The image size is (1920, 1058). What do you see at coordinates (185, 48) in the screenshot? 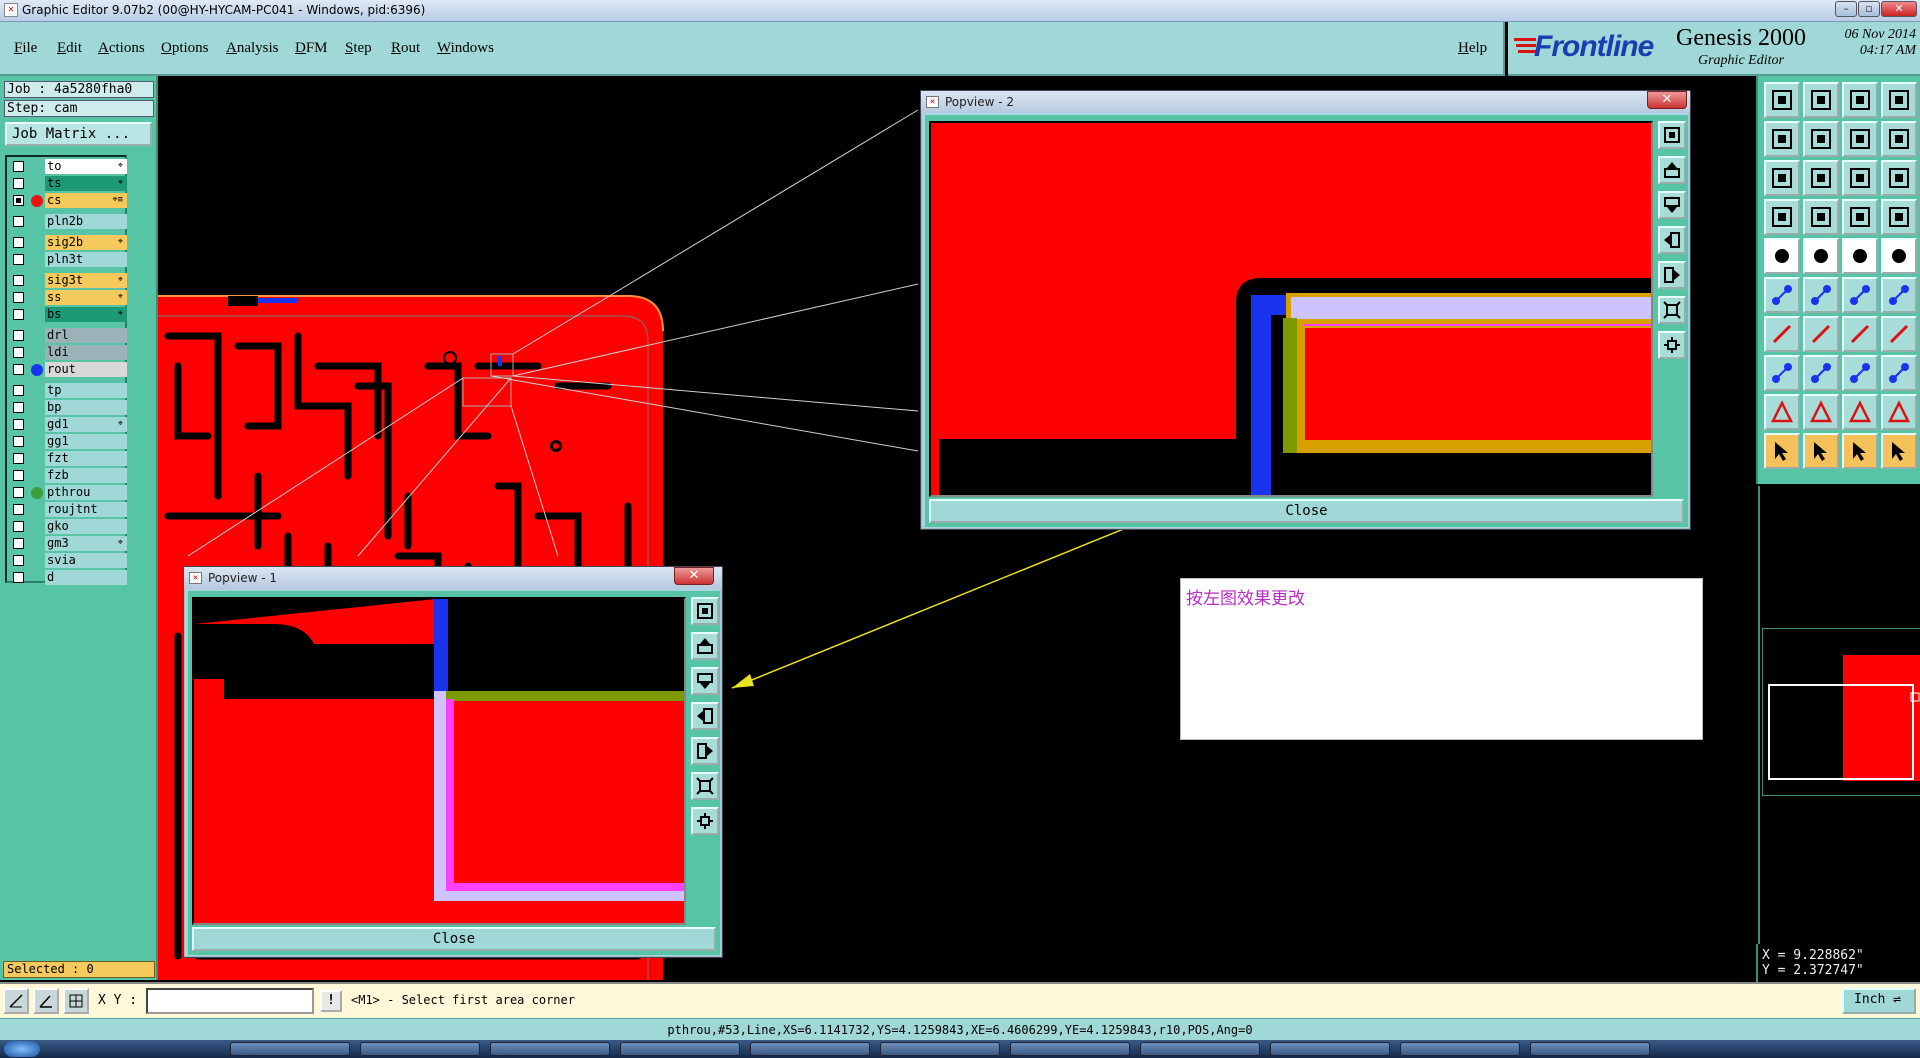
I see `menu-options: Options` at bounding box center [185, 48].